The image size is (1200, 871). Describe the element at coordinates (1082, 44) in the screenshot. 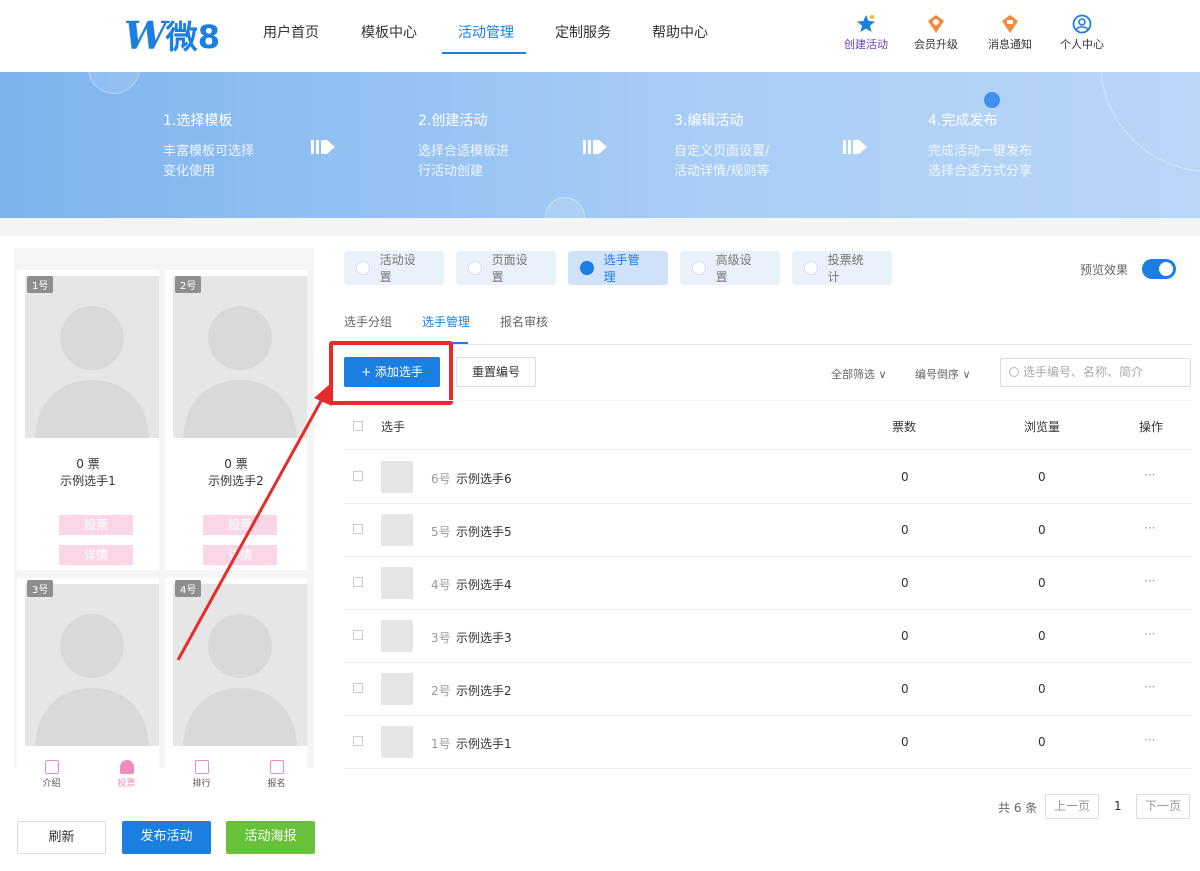

I see `user-center-label: 个人中心` at that location.